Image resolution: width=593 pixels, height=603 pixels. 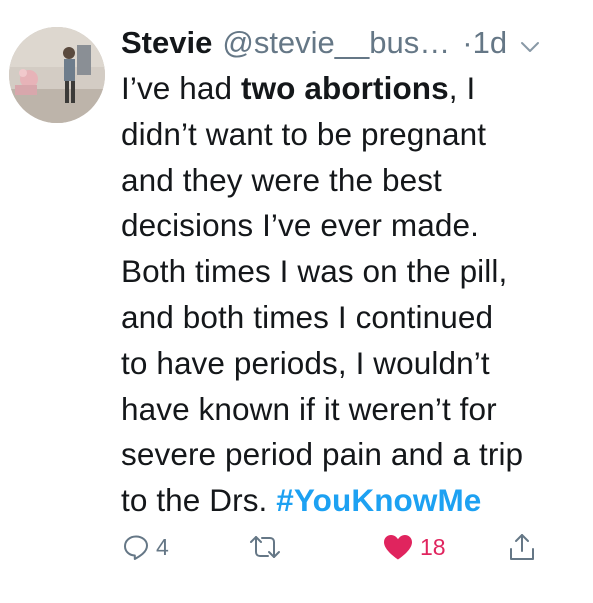 I want to click on tweet-timestamp: 1d, so click(x=490, y=43).